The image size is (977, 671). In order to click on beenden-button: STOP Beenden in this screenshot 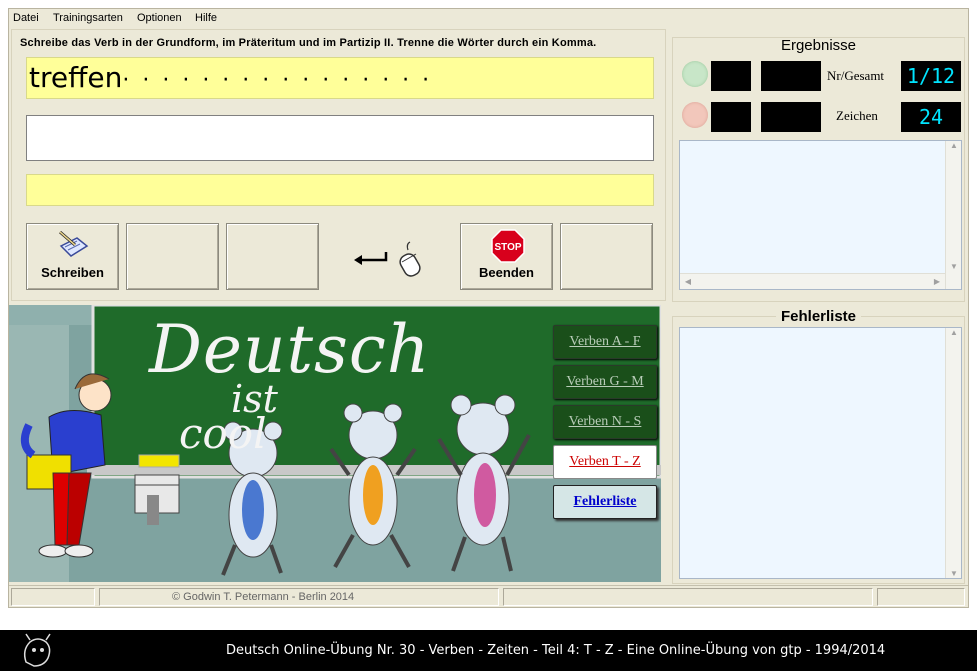, I will do `click(506, 256)`.